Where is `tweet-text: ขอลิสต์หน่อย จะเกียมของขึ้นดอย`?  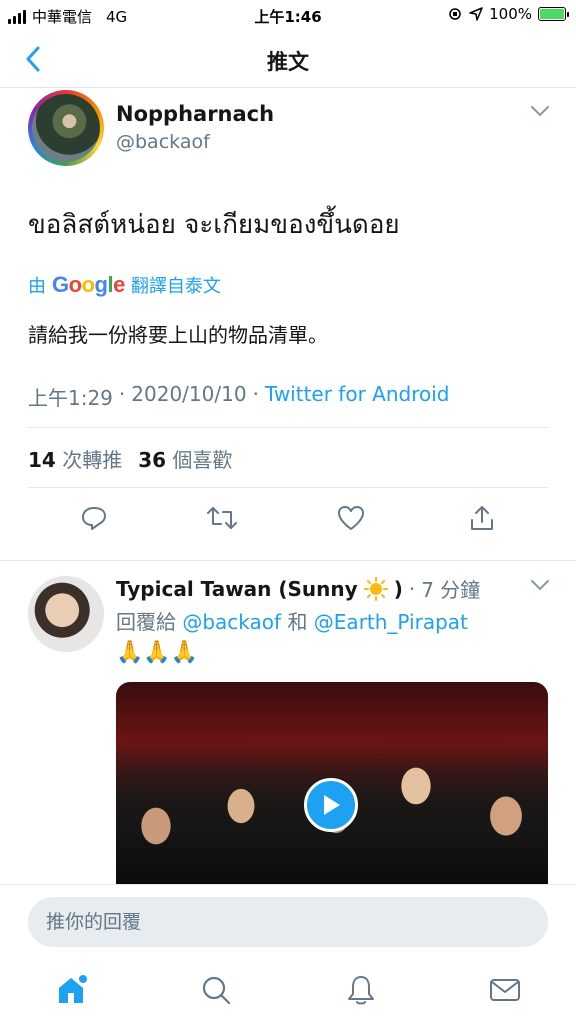 tweet-text: ขอลิสต์หน่อย จะเกียมของขึ้นดอย is located at coordinates (214, 225).